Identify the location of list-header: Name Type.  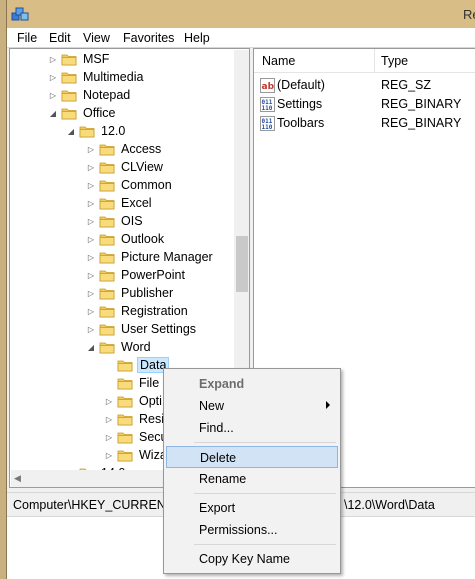
(364, 61).